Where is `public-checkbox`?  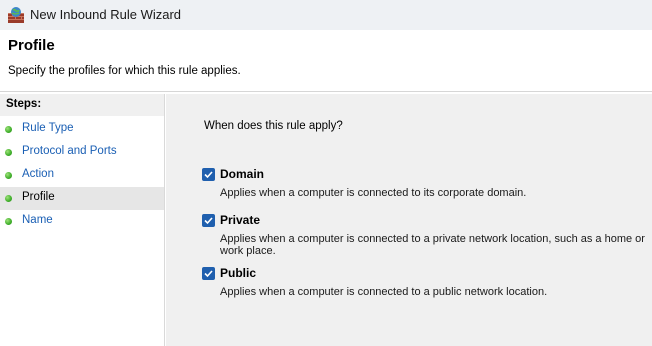 public-checkbox is located at coordinates (208, 273).